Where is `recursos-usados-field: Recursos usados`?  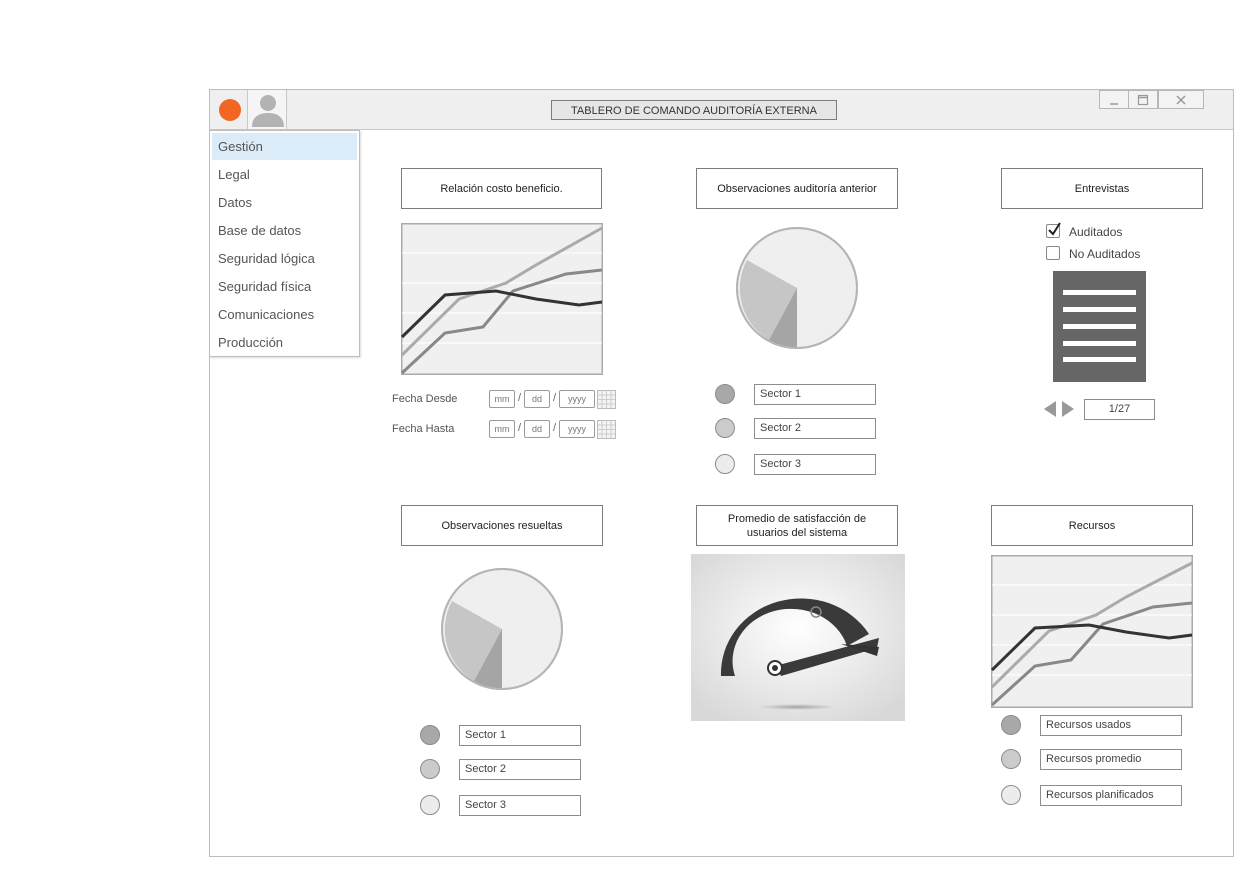 recursos-usados-field: Recursos usados is located at coordinates (1111, 725).